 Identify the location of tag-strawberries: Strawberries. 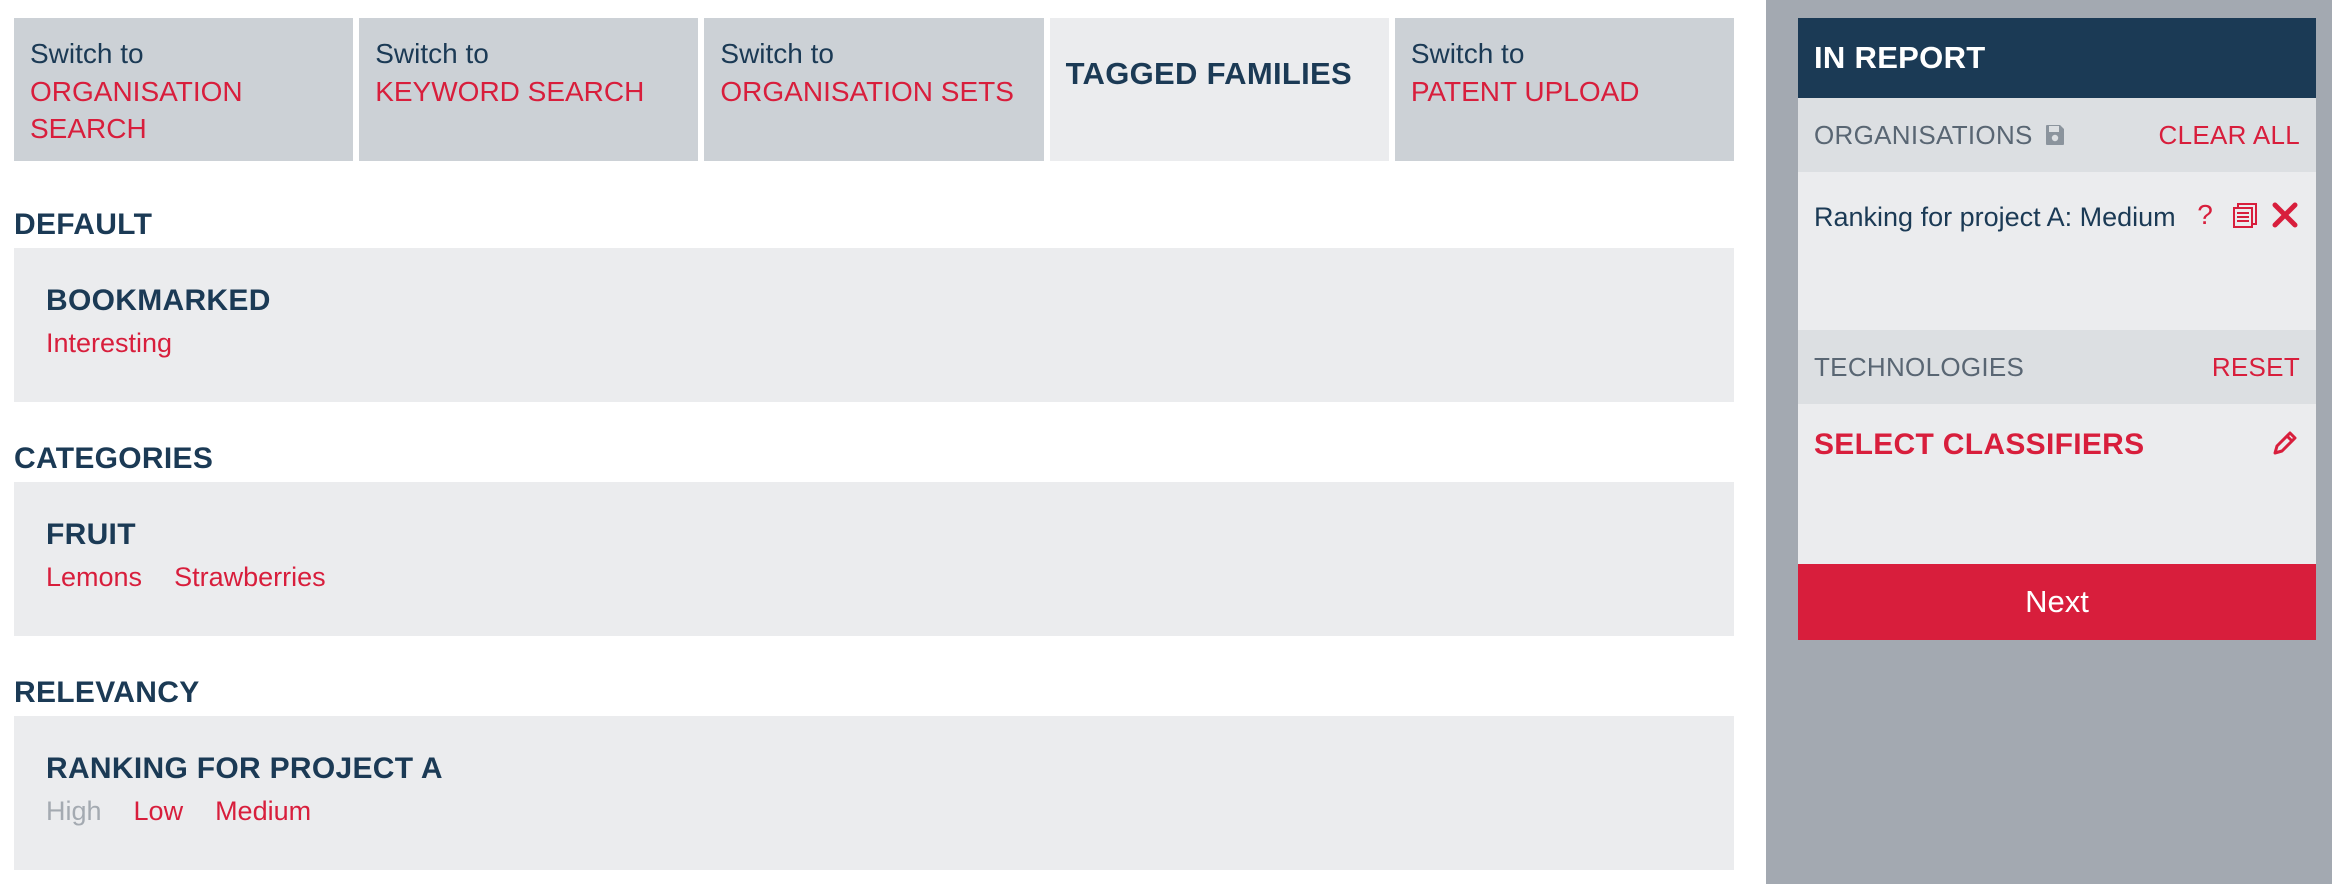
(250, 577).